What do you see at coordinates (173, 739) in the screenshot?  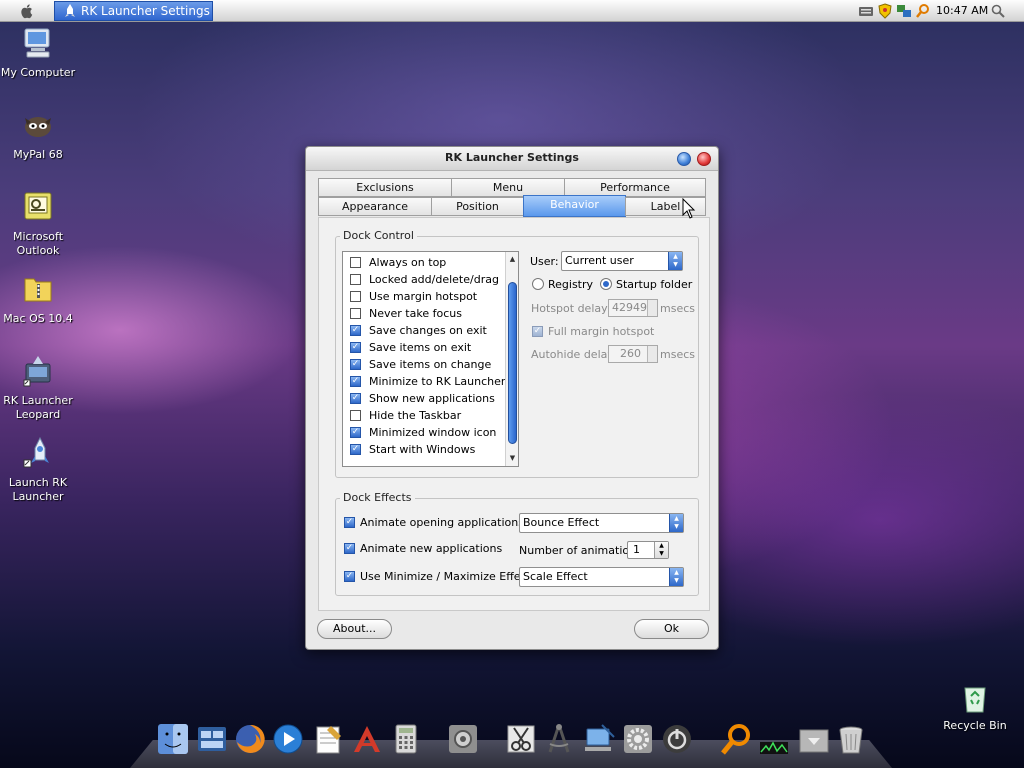 I see `finder-icon` at bounding box center [173, 739].